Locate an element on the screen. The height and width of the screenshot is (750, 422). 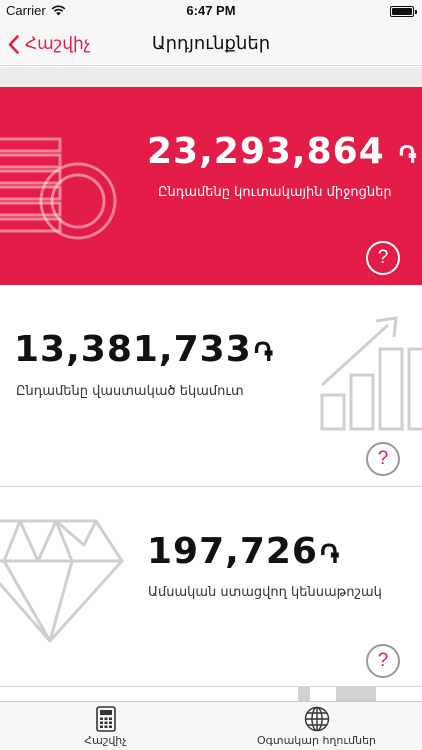
tab-calculator-label: Հաշվիչ is located at coordinates (105, 740).